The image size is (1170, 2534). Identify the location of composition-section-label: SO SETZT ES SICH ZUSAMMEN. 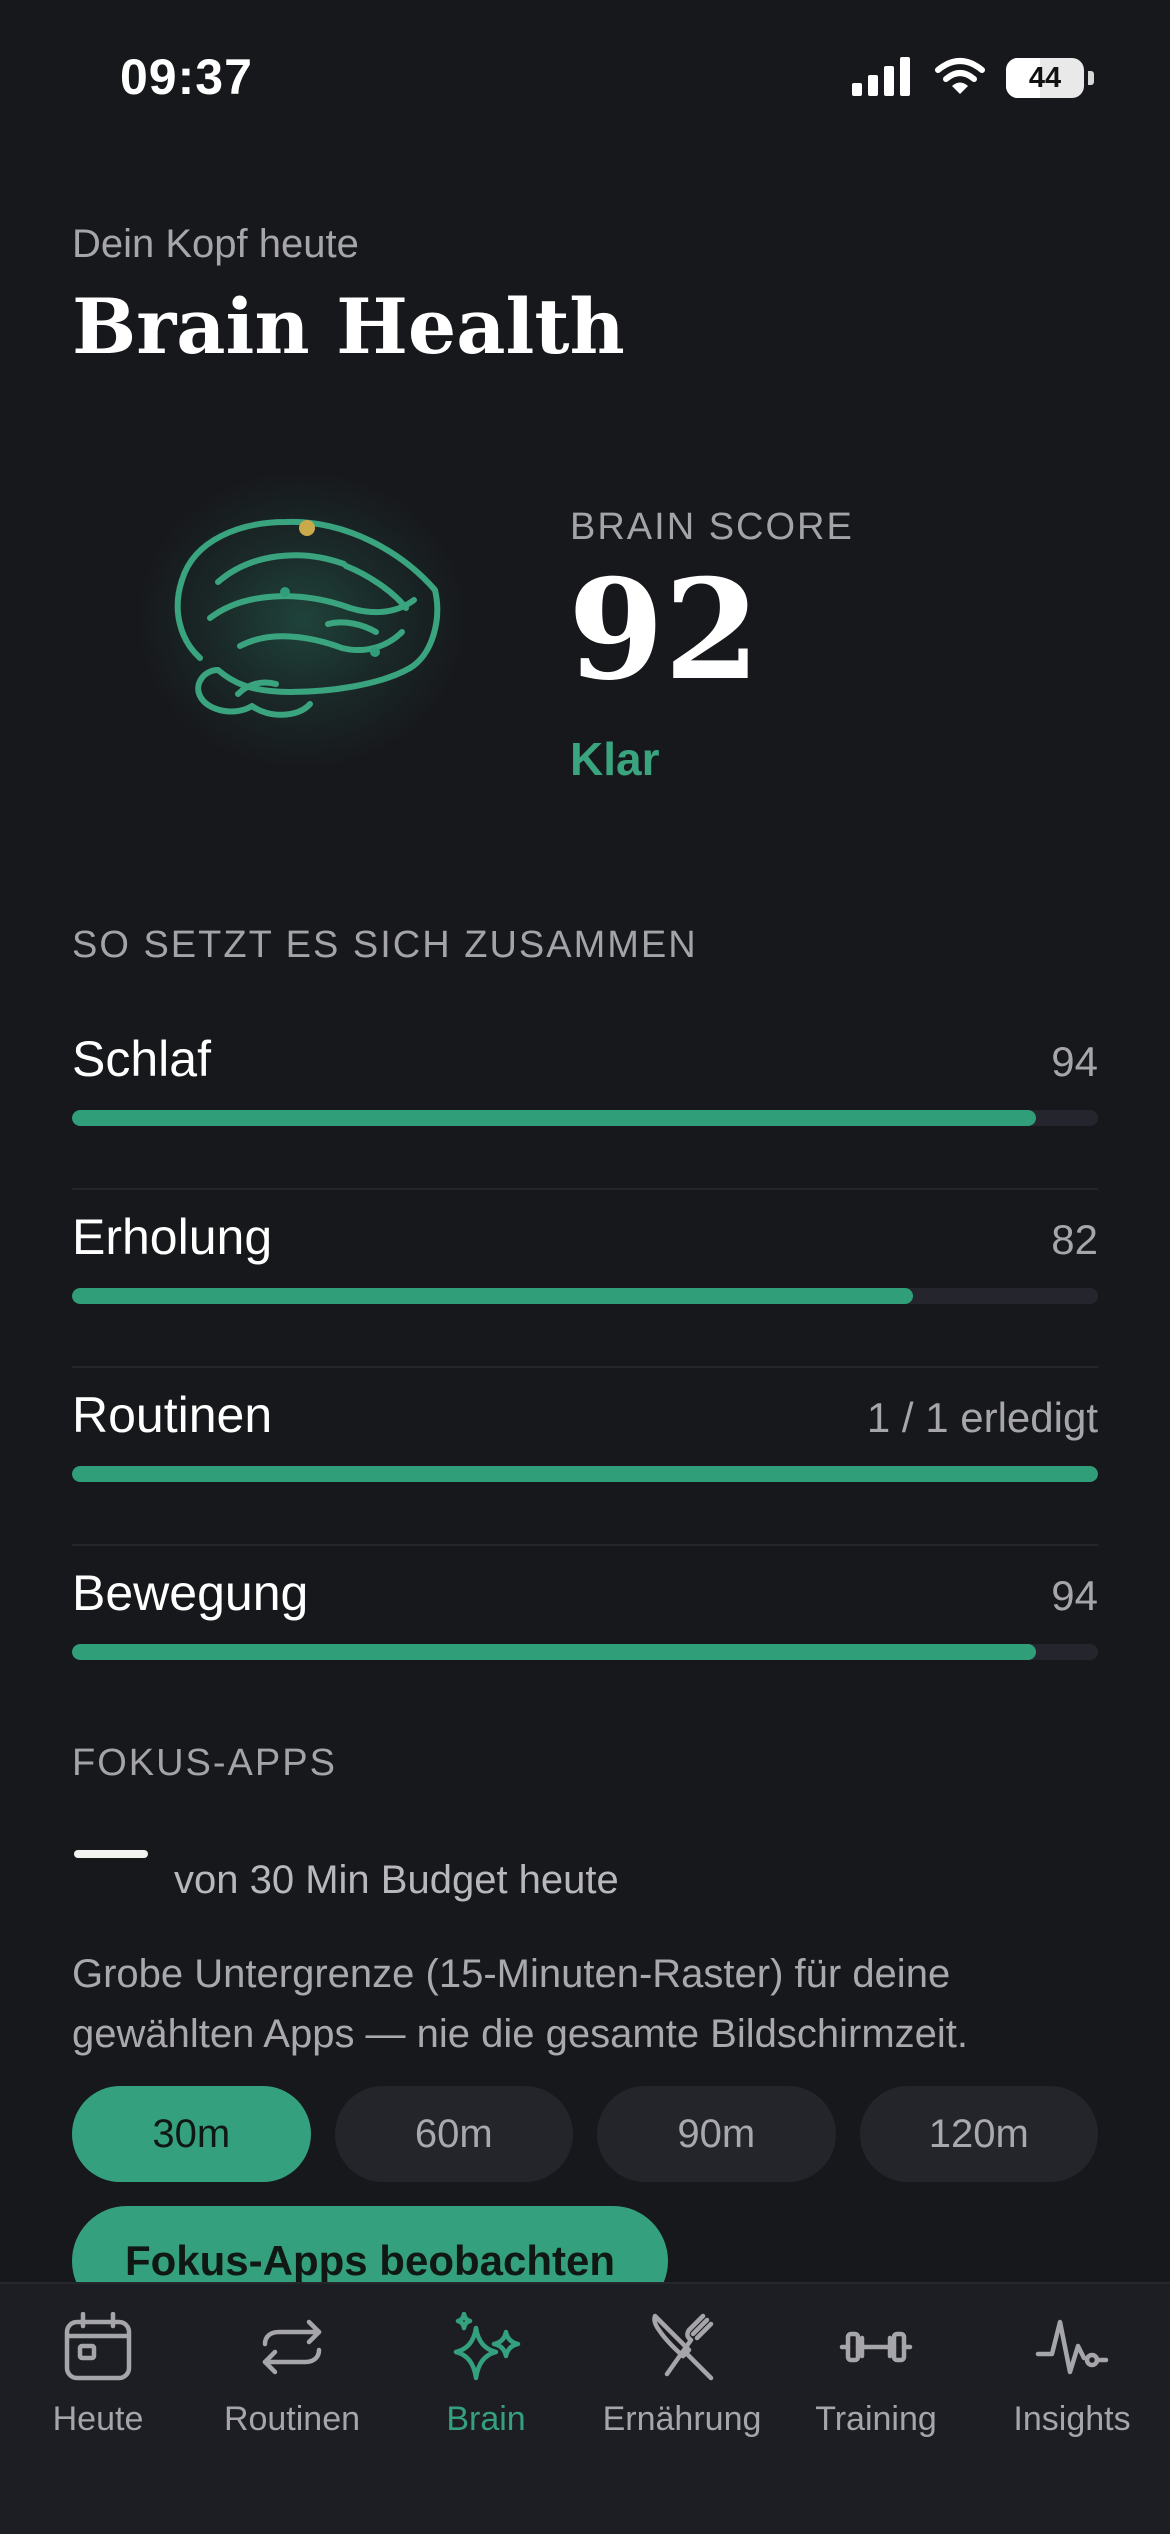
(385, 945).